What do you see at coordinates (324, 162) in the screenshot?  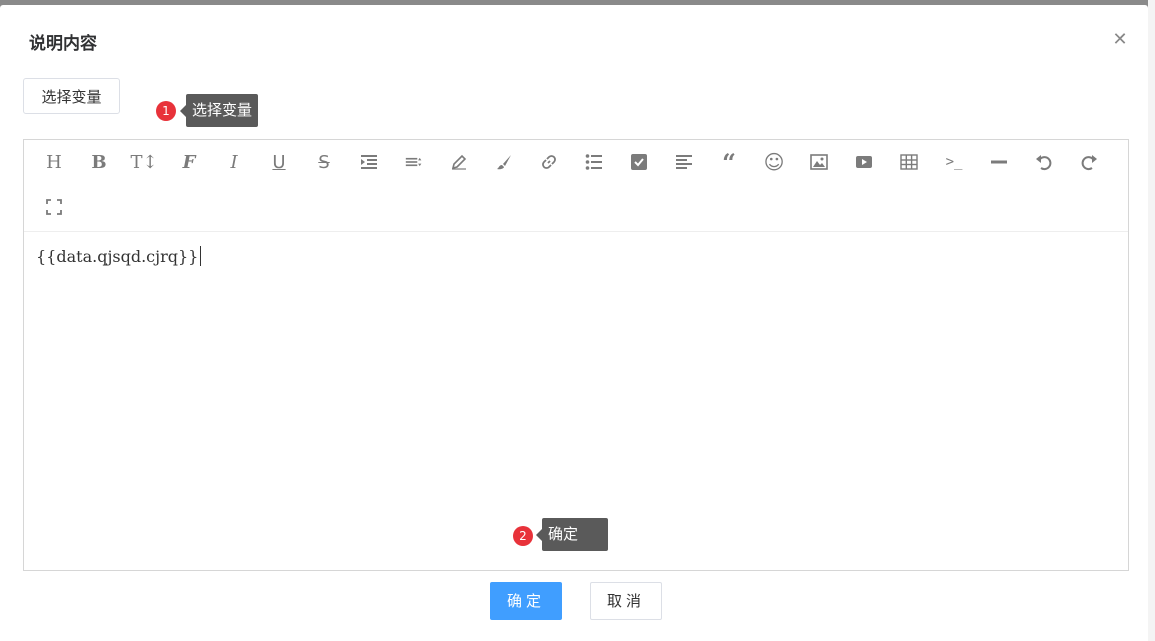 I see `strikethrough-icon: S` at bounding box center [324, 162].